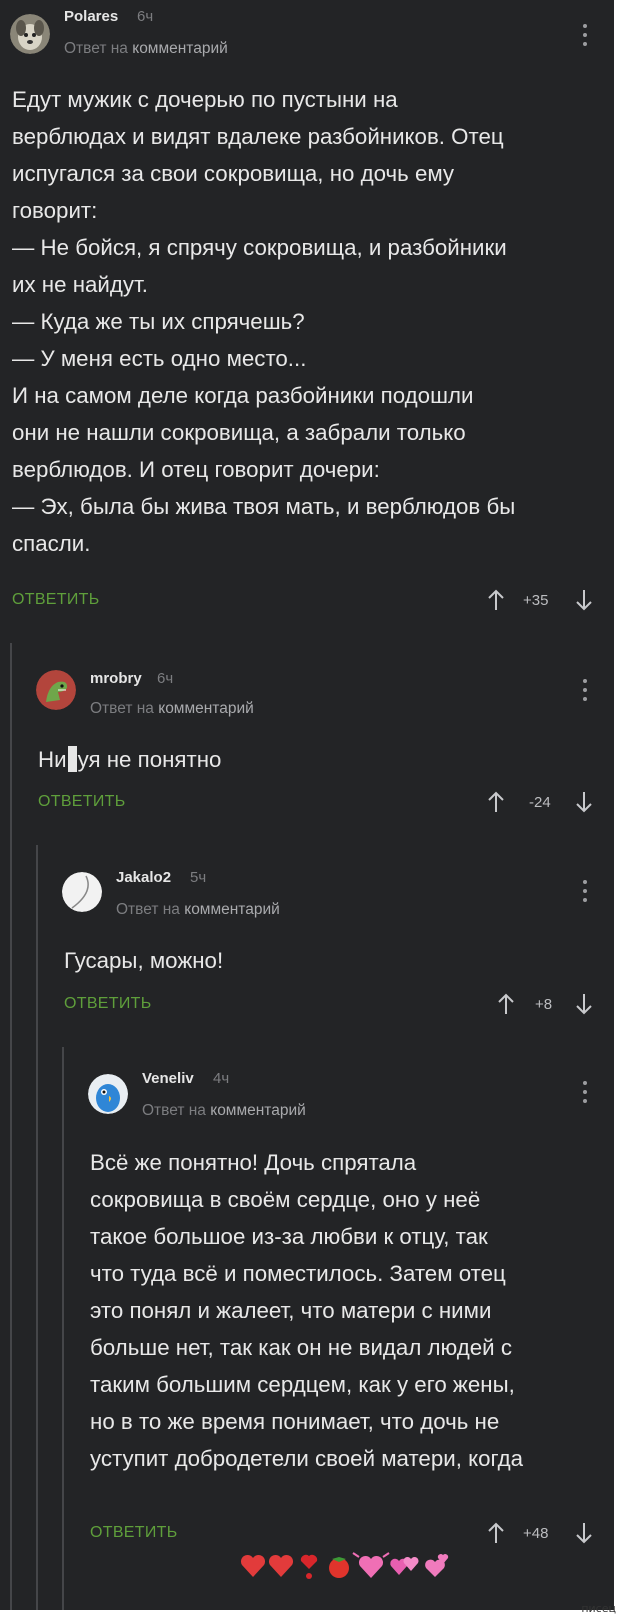  Describe the element at coordinates (536, 1533) in the screenshot. I see `rating-value: +48` at that location.